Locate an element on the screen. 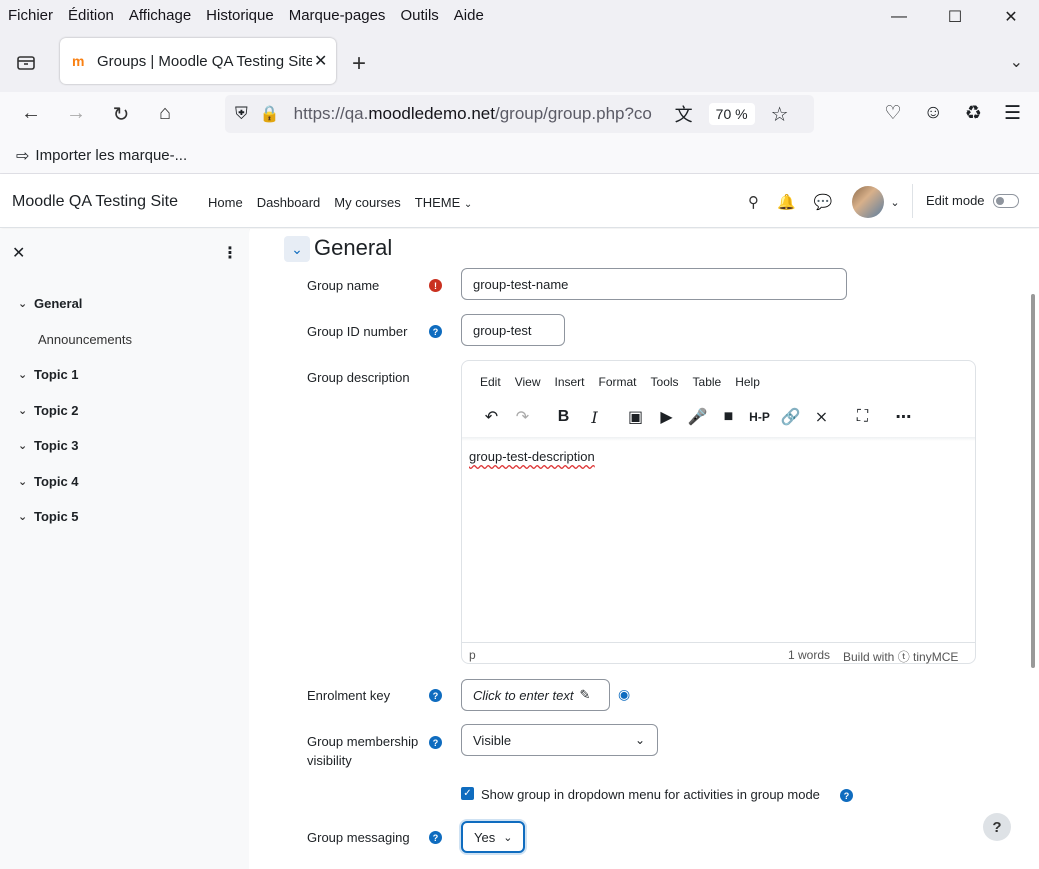  menu-aide: Aide is located at coordinates (469, 15).